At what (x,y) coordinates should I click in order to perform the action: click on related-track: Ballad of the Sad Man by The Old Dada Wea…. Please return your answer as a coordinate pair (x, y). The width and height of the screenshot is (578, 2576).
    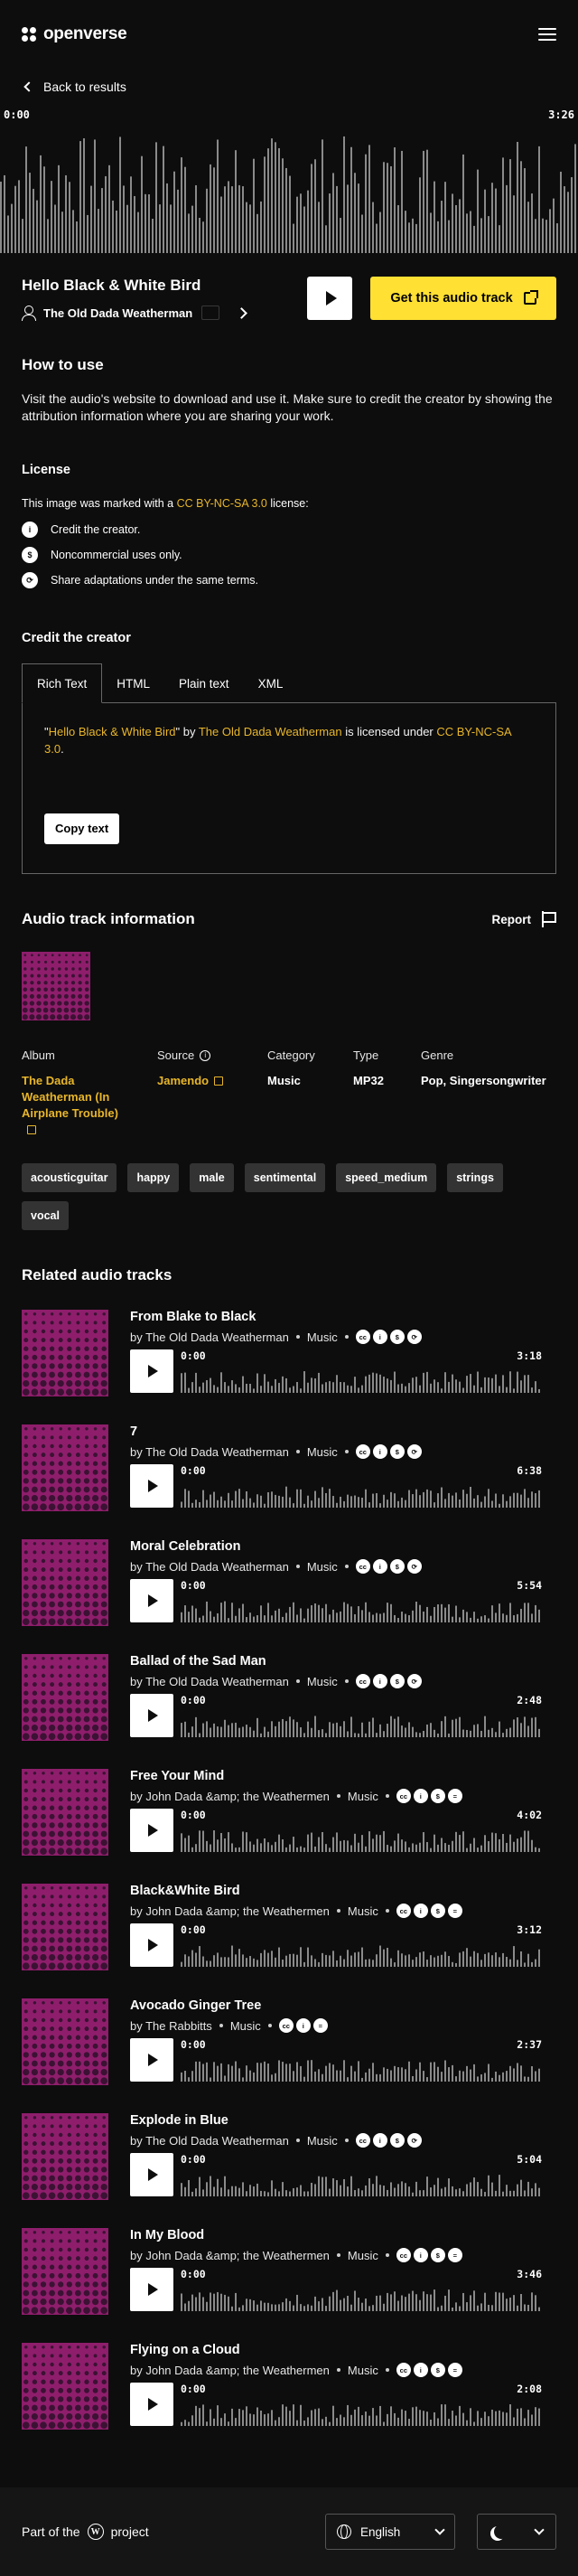
    Looking at the image, I should click on (289, 1698).